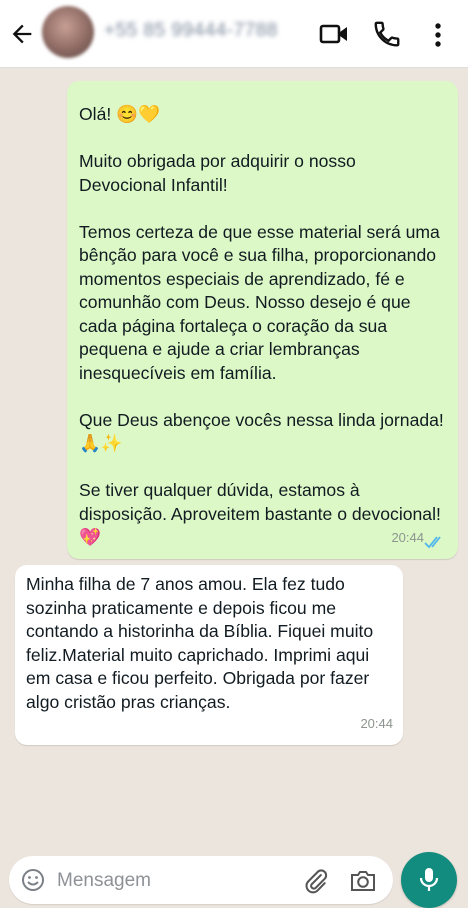 The image size is (468, 908). I want to click on microphone-button, so click(429, 880).